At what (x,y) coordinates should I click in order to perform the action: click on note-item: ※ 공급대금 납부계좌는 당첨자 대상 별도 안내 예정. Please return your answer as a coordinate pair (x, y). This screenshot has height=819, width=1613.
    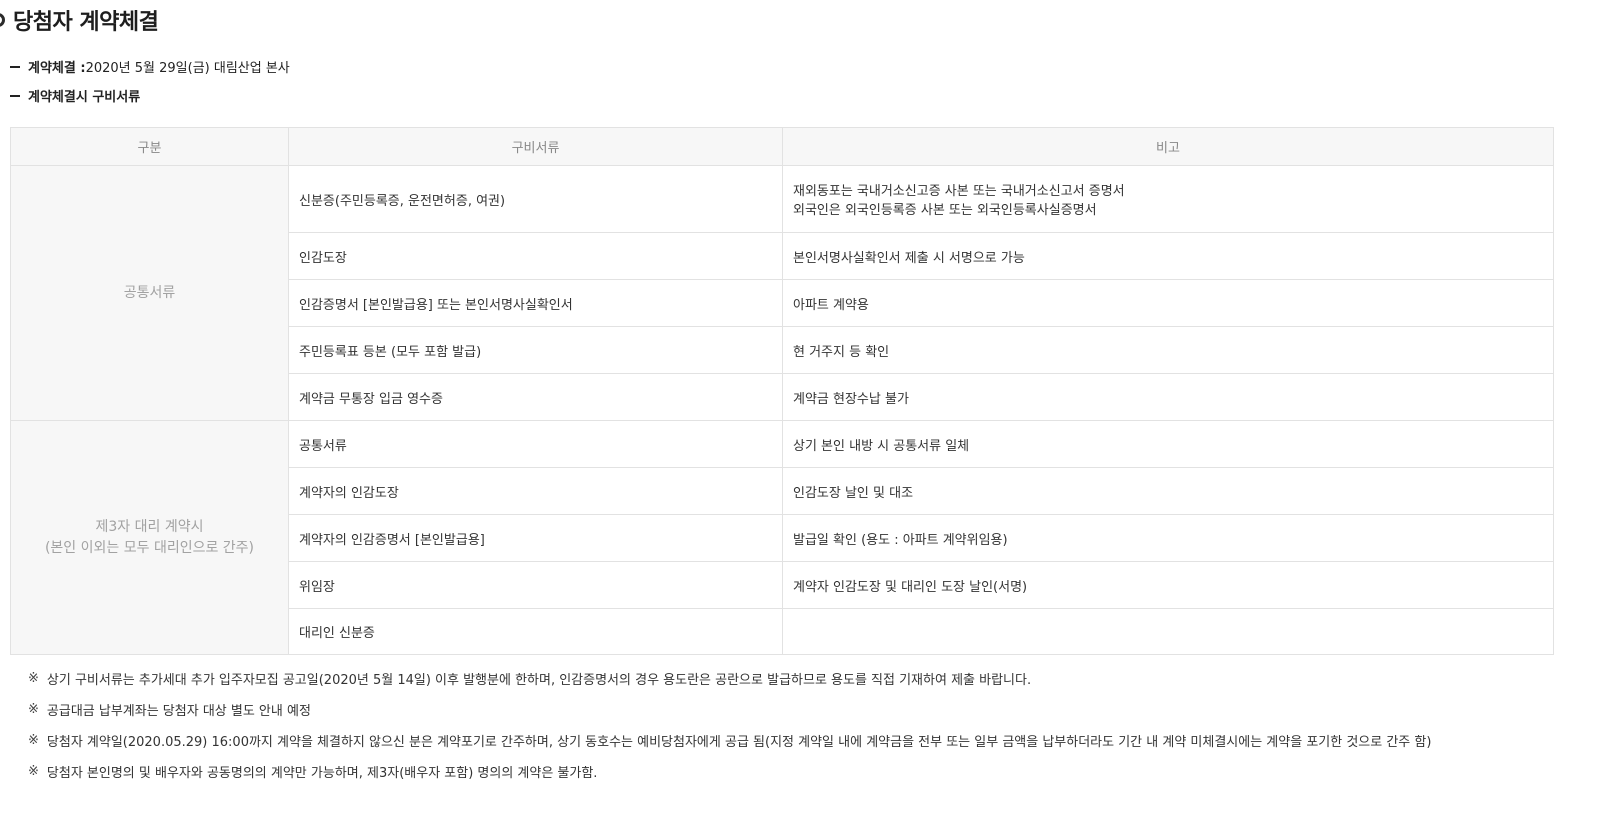
    Looking at the image, I should click on (729, 709).